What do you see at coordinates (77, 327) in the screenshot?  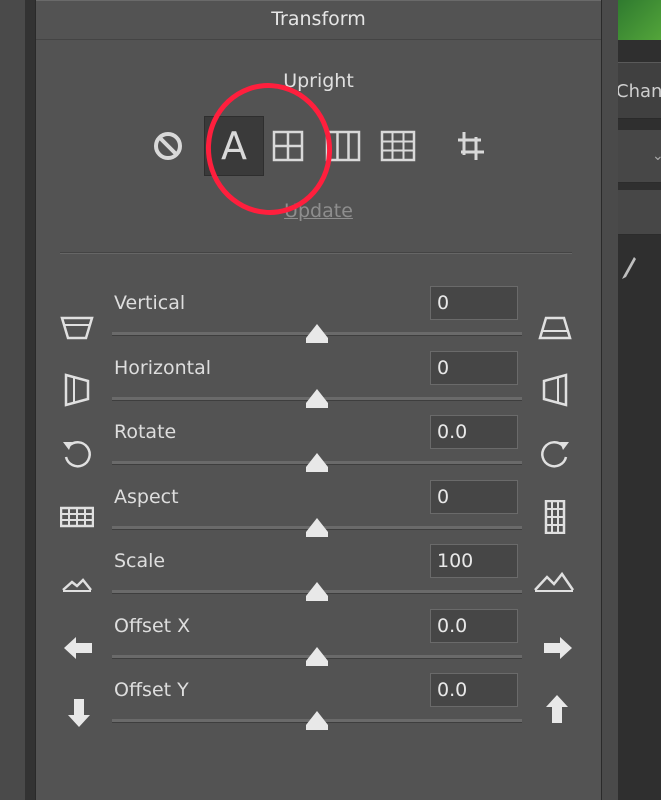 I see `keystone-vertical-minus-icon` at bounding box center [77, 327].